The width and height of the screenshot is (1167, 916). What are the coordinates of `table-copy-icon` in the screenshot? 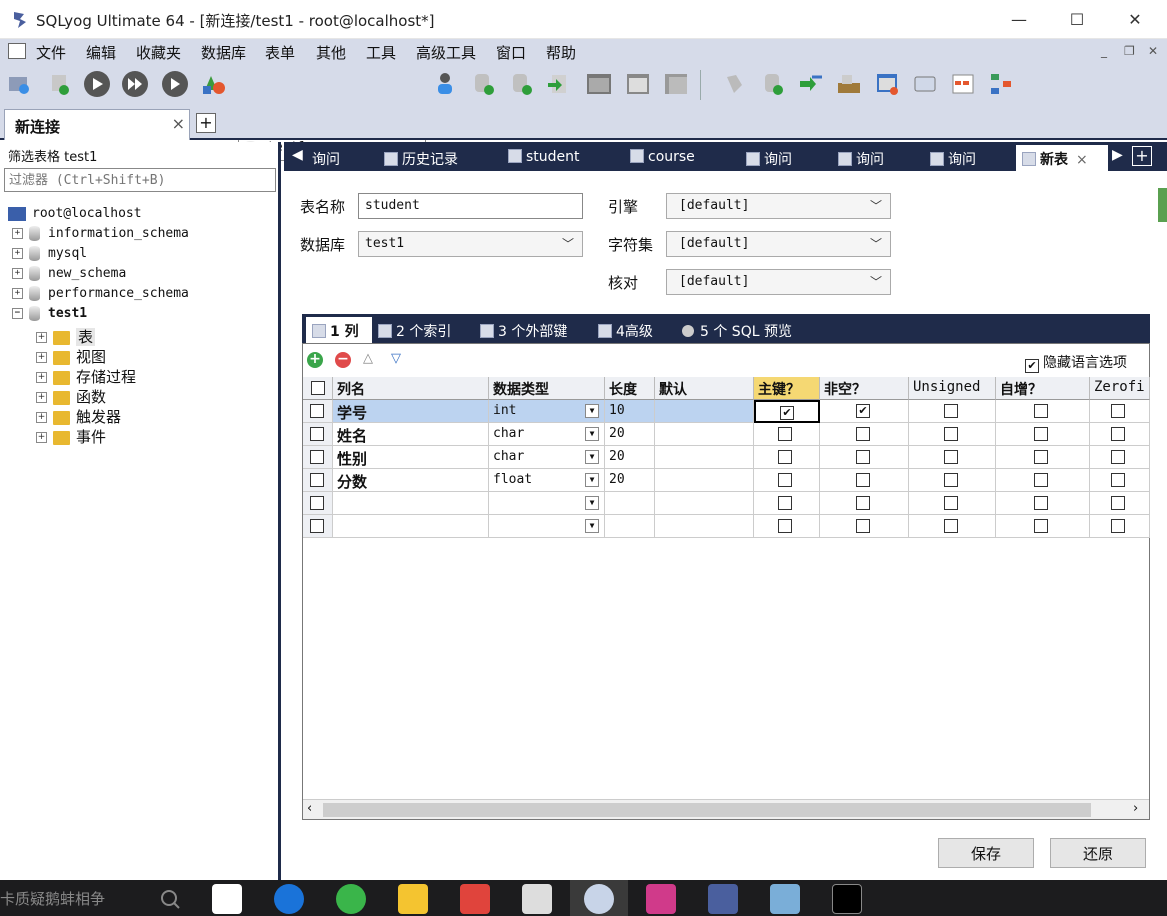 It's located at (677, 84).